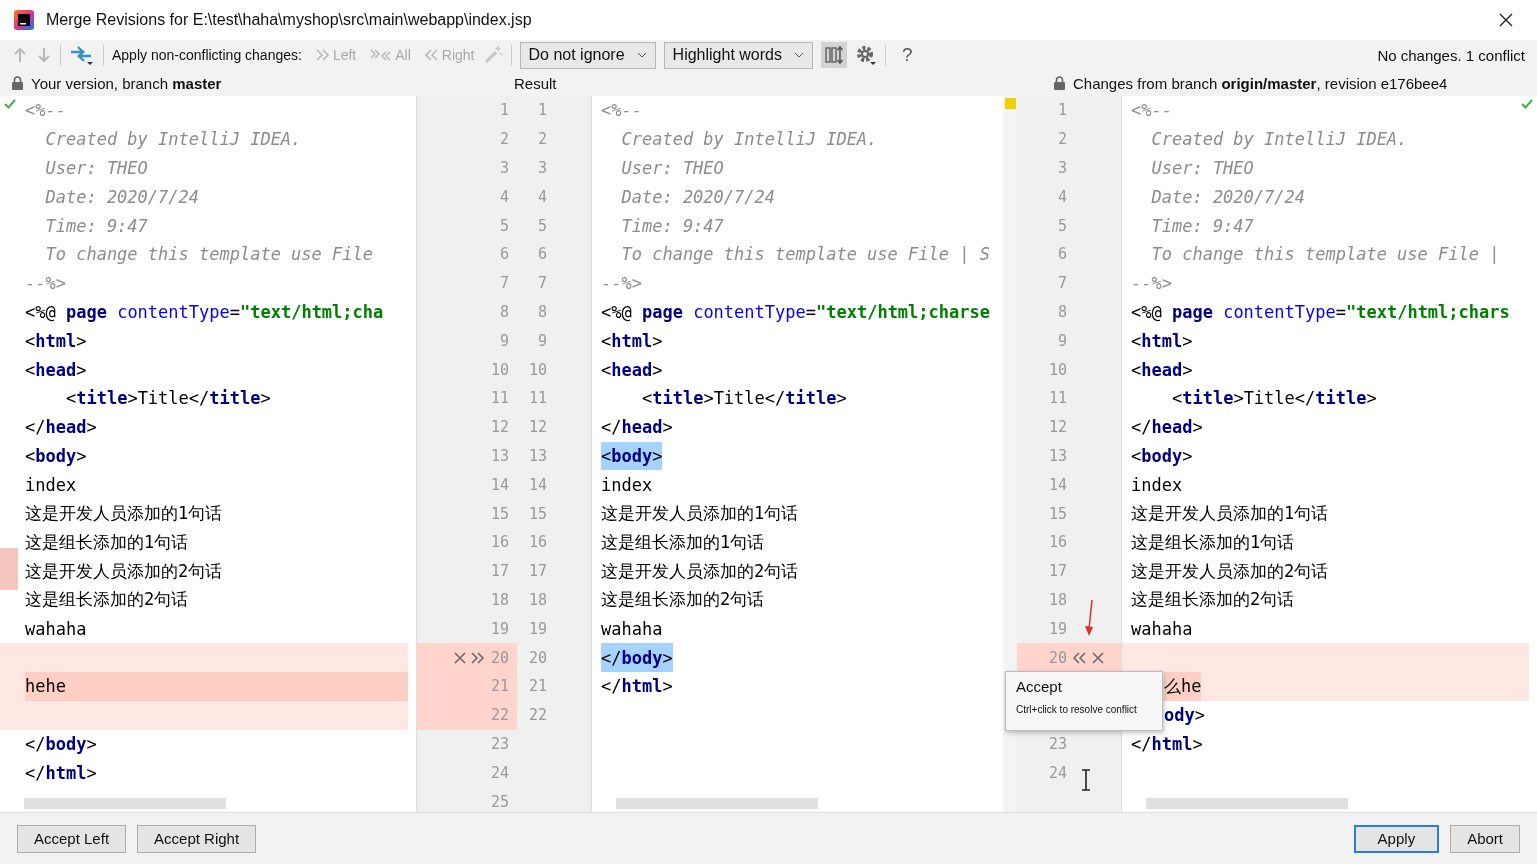 The height and width of the screenshot is (864, 1537). Describe the element at coordinates (907, 55) in the screenshot. I see `help-button: ?` at that location.